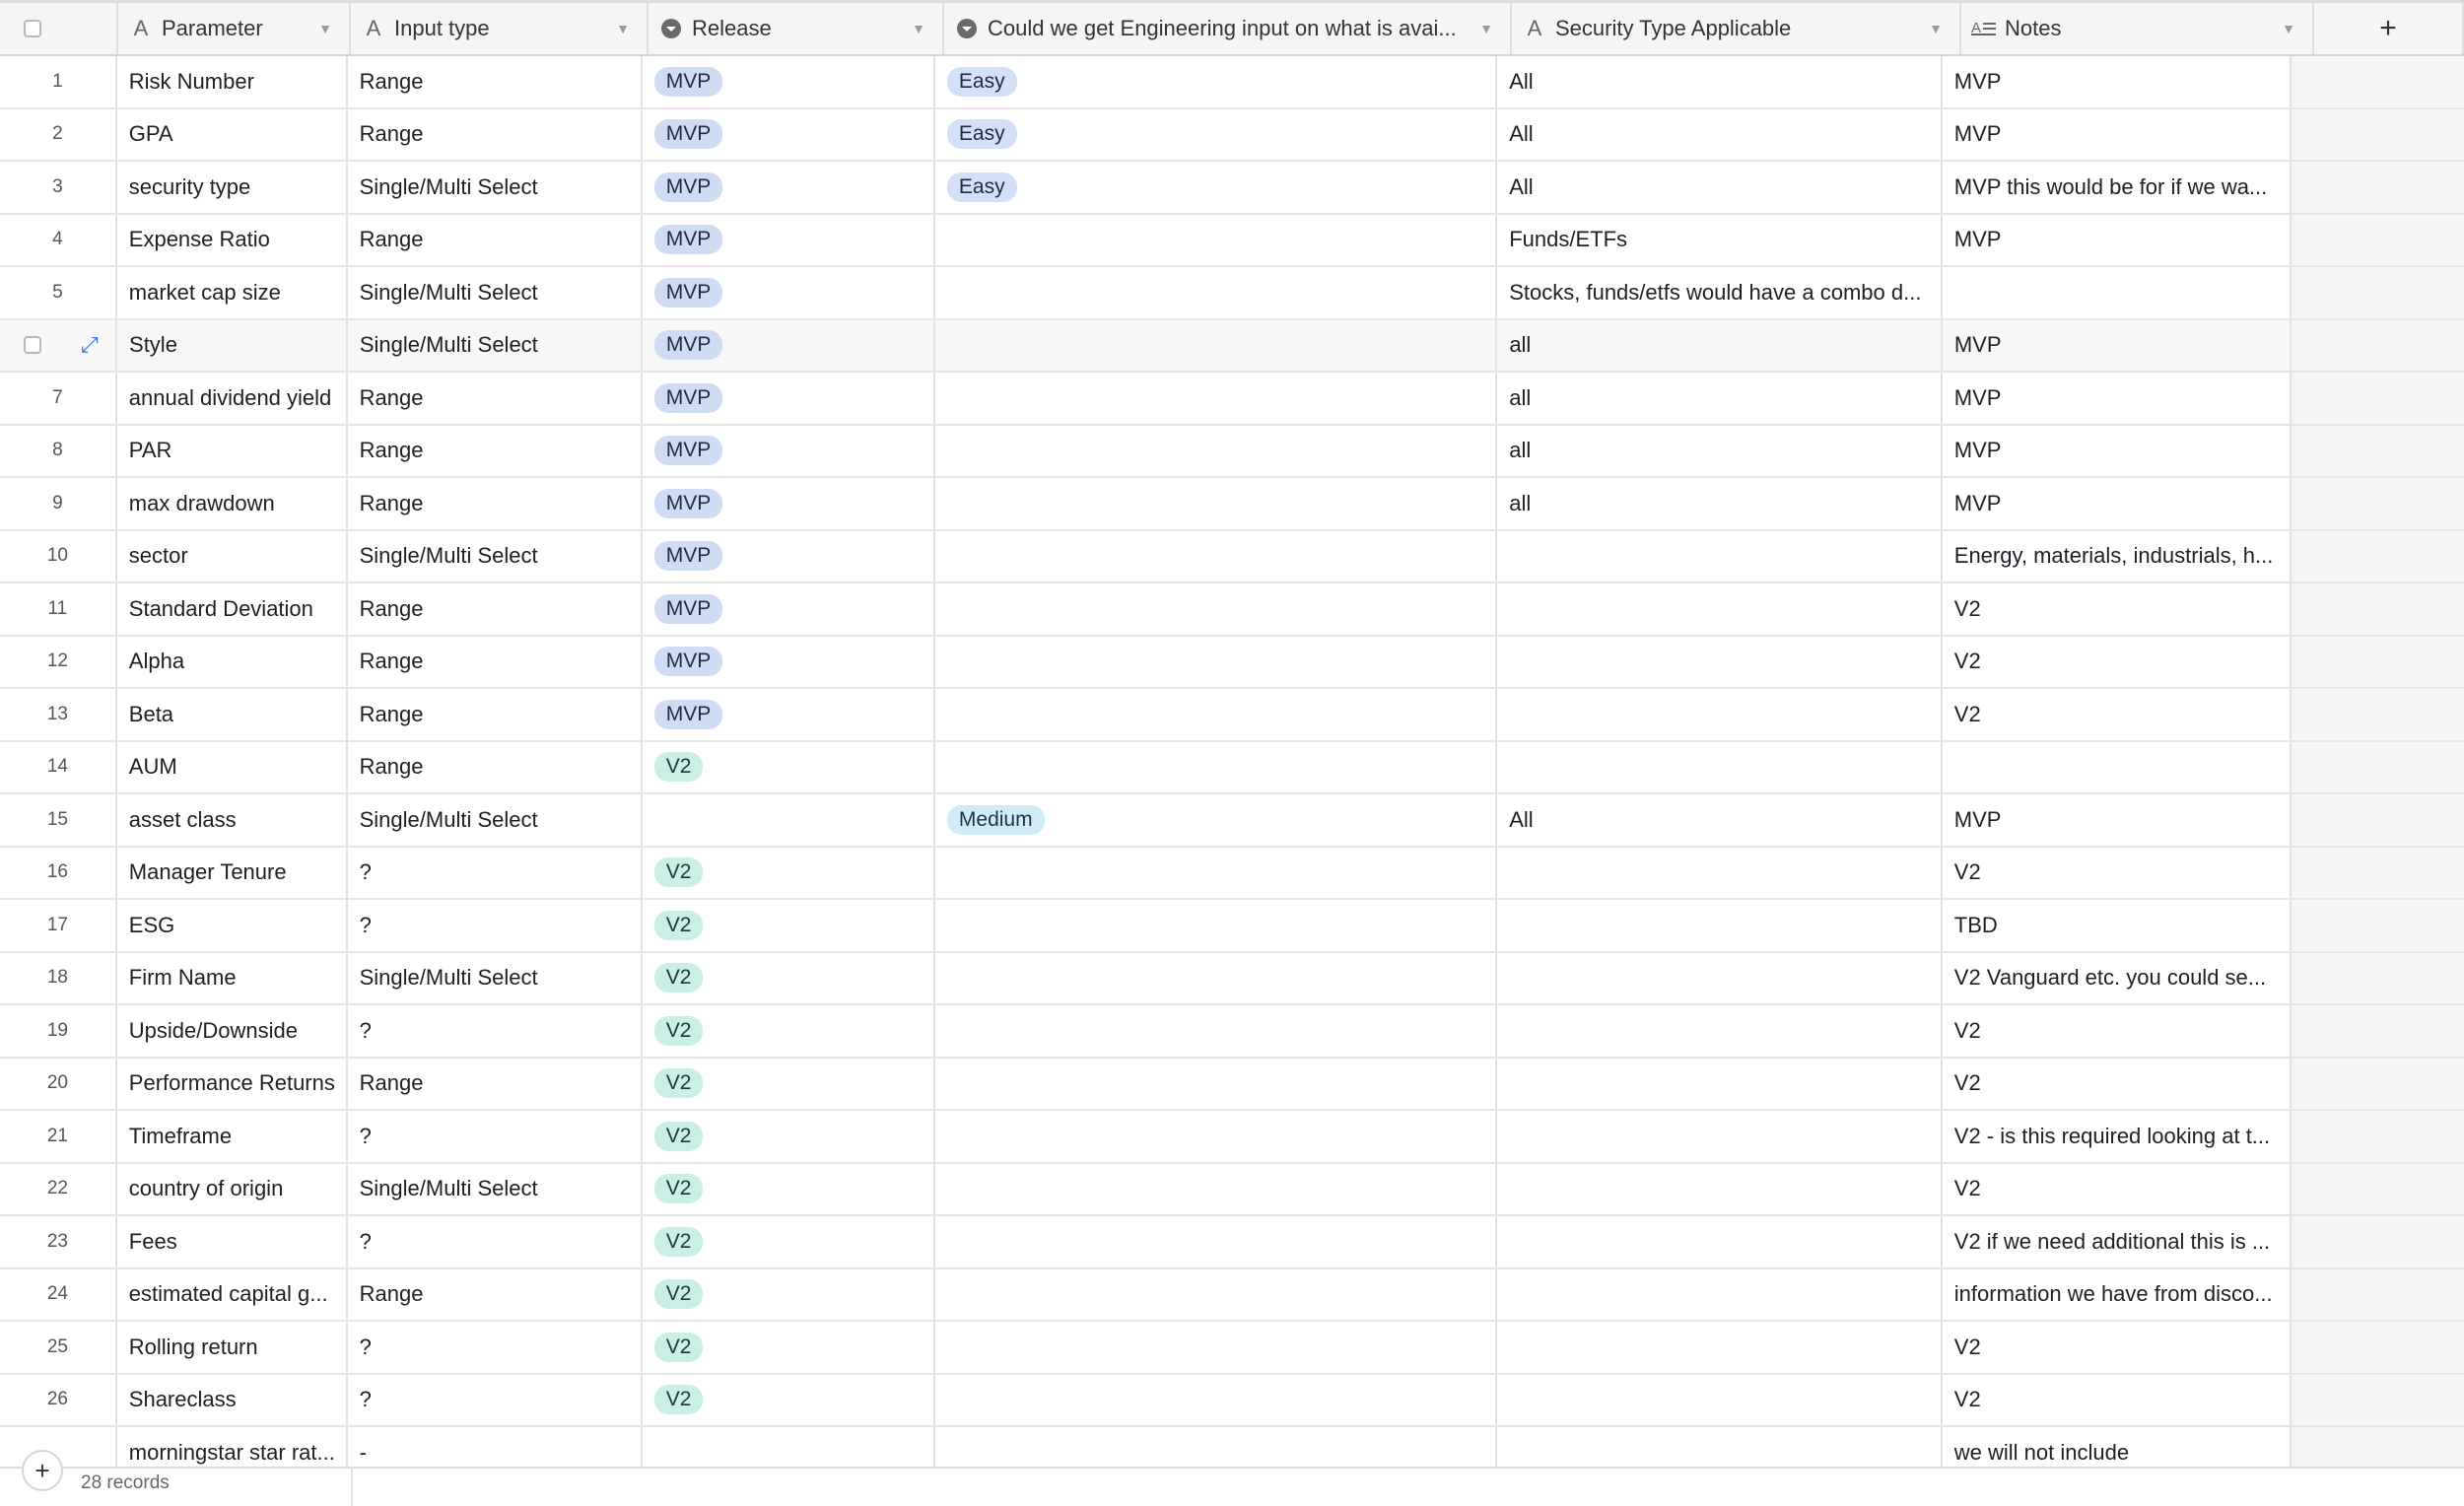 Image resolution: width=2464 pixels, height=1506 pixels. I want to click on column-header-notes: A Notes ▼, so click(2137, 28).